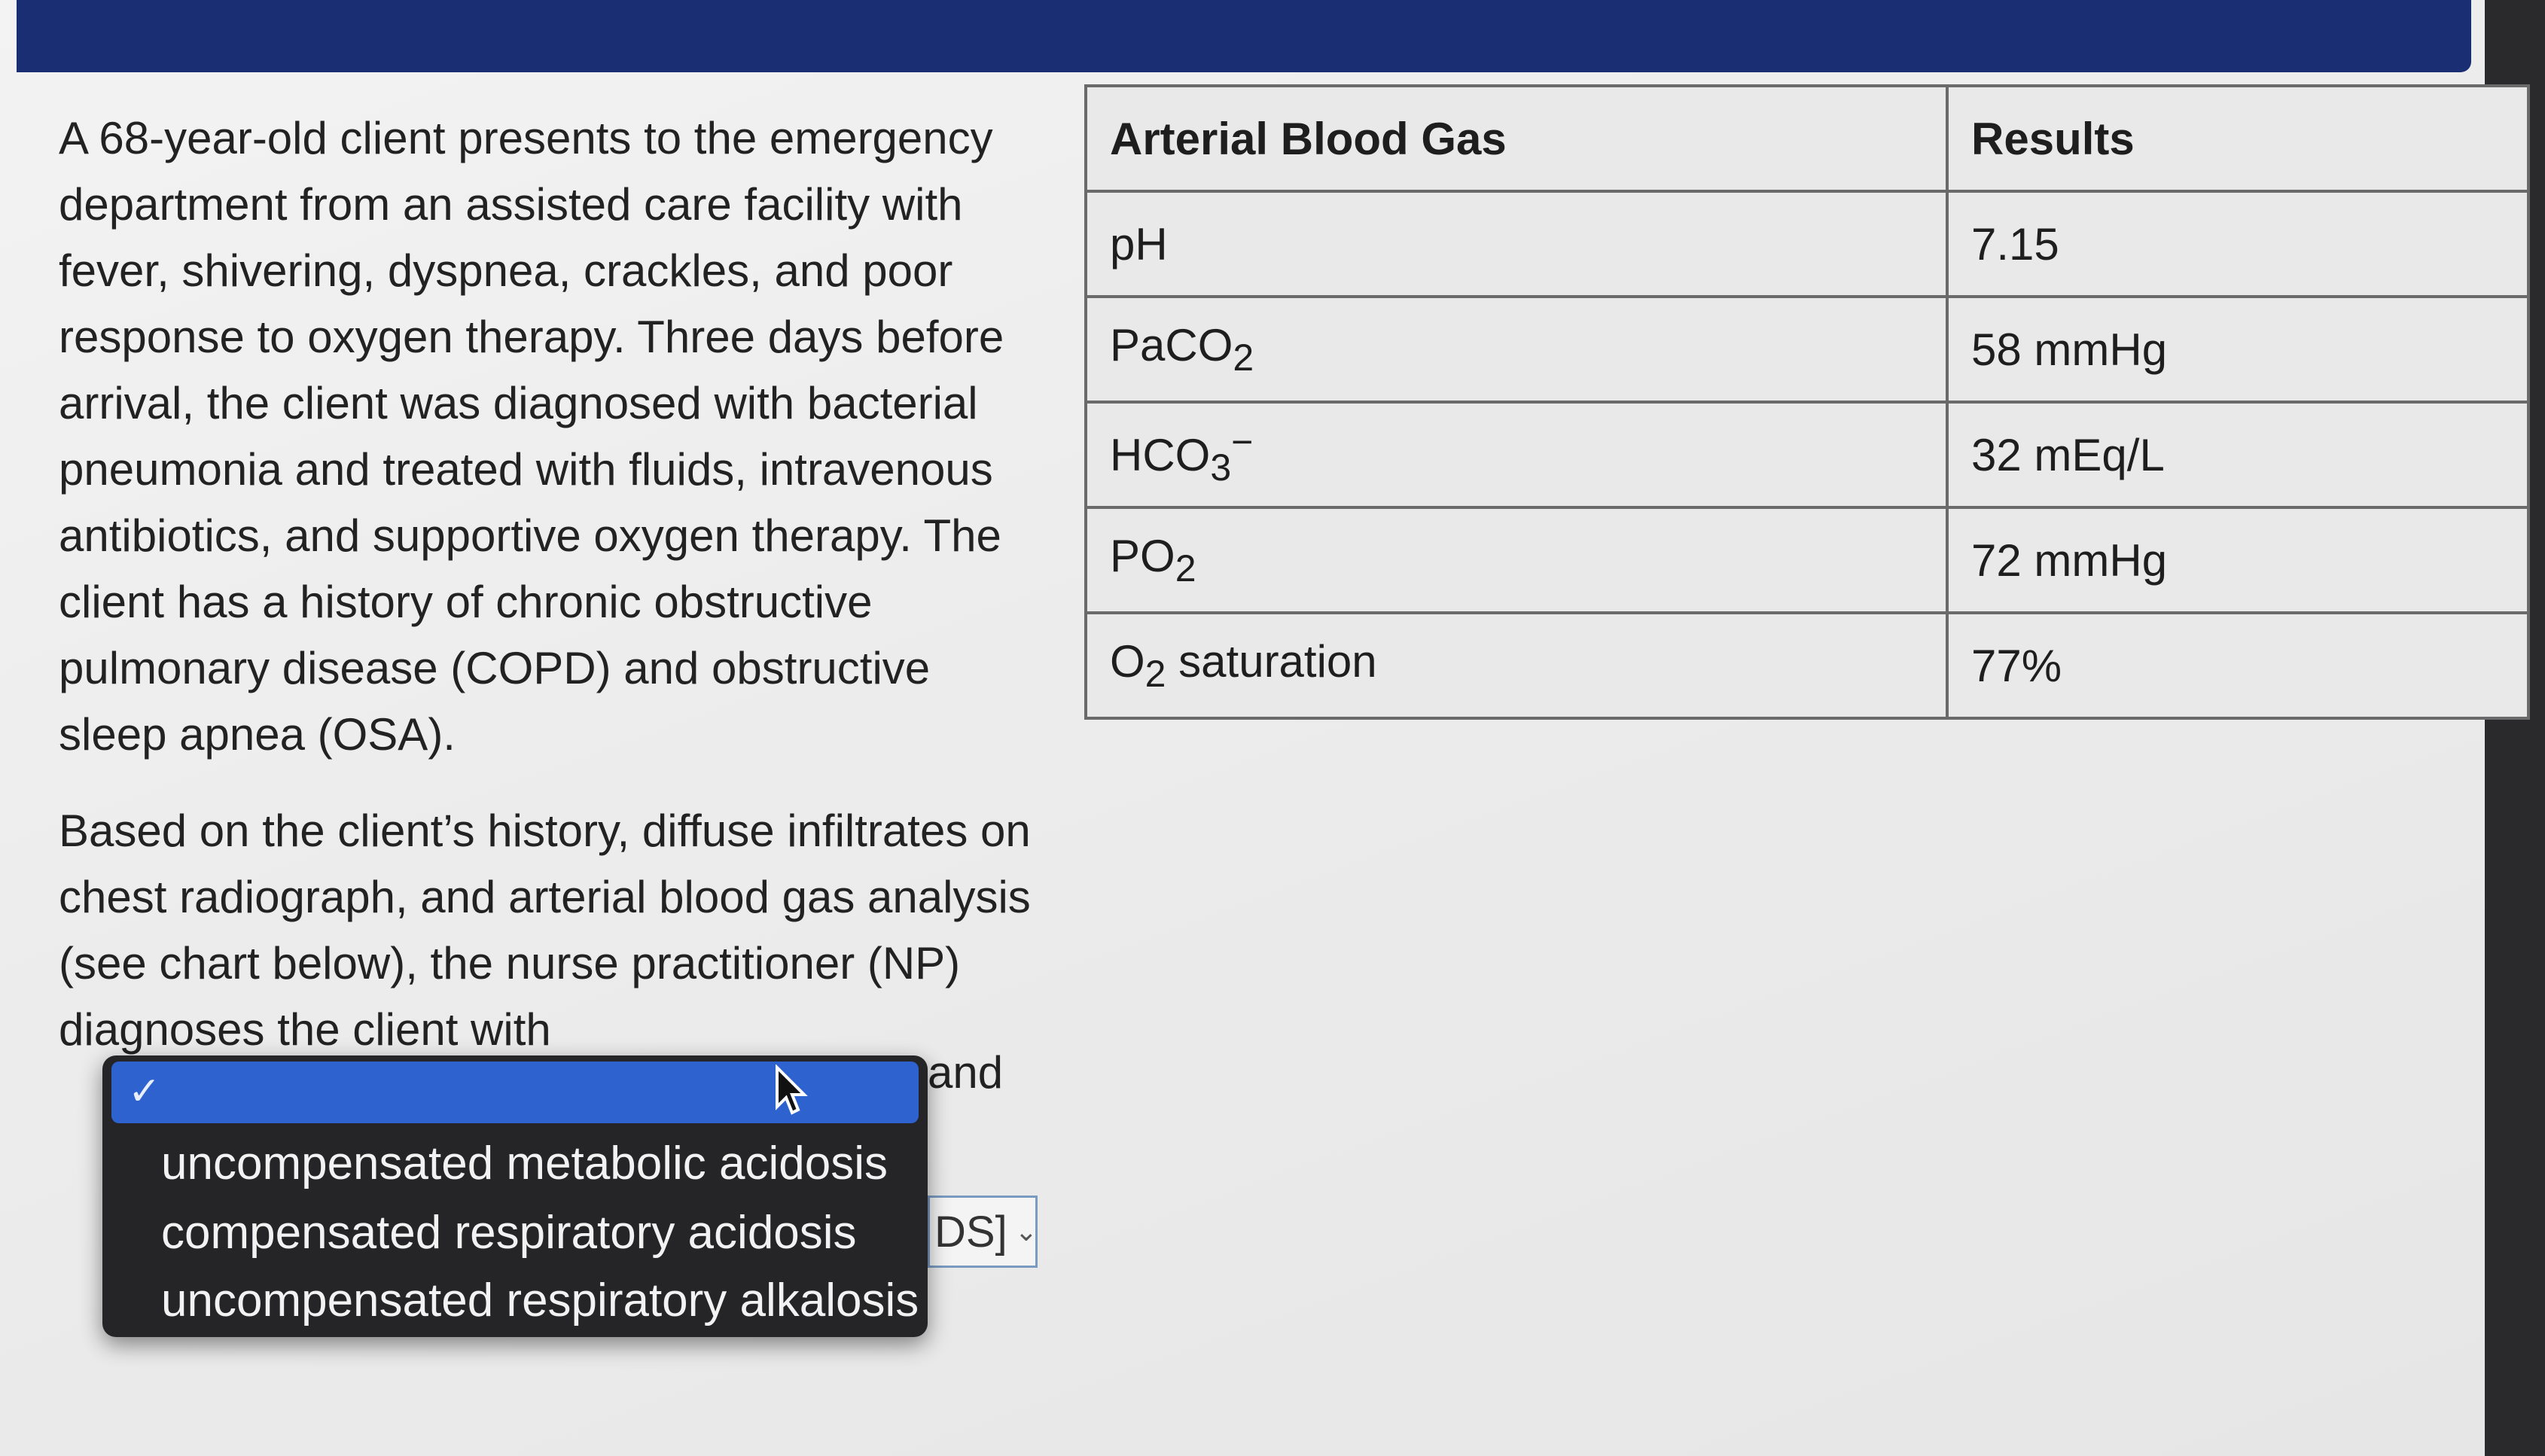 The image size is (2545, 1456). I want to click on chevron-down-icon: ⌄, so click(1026, 1231).